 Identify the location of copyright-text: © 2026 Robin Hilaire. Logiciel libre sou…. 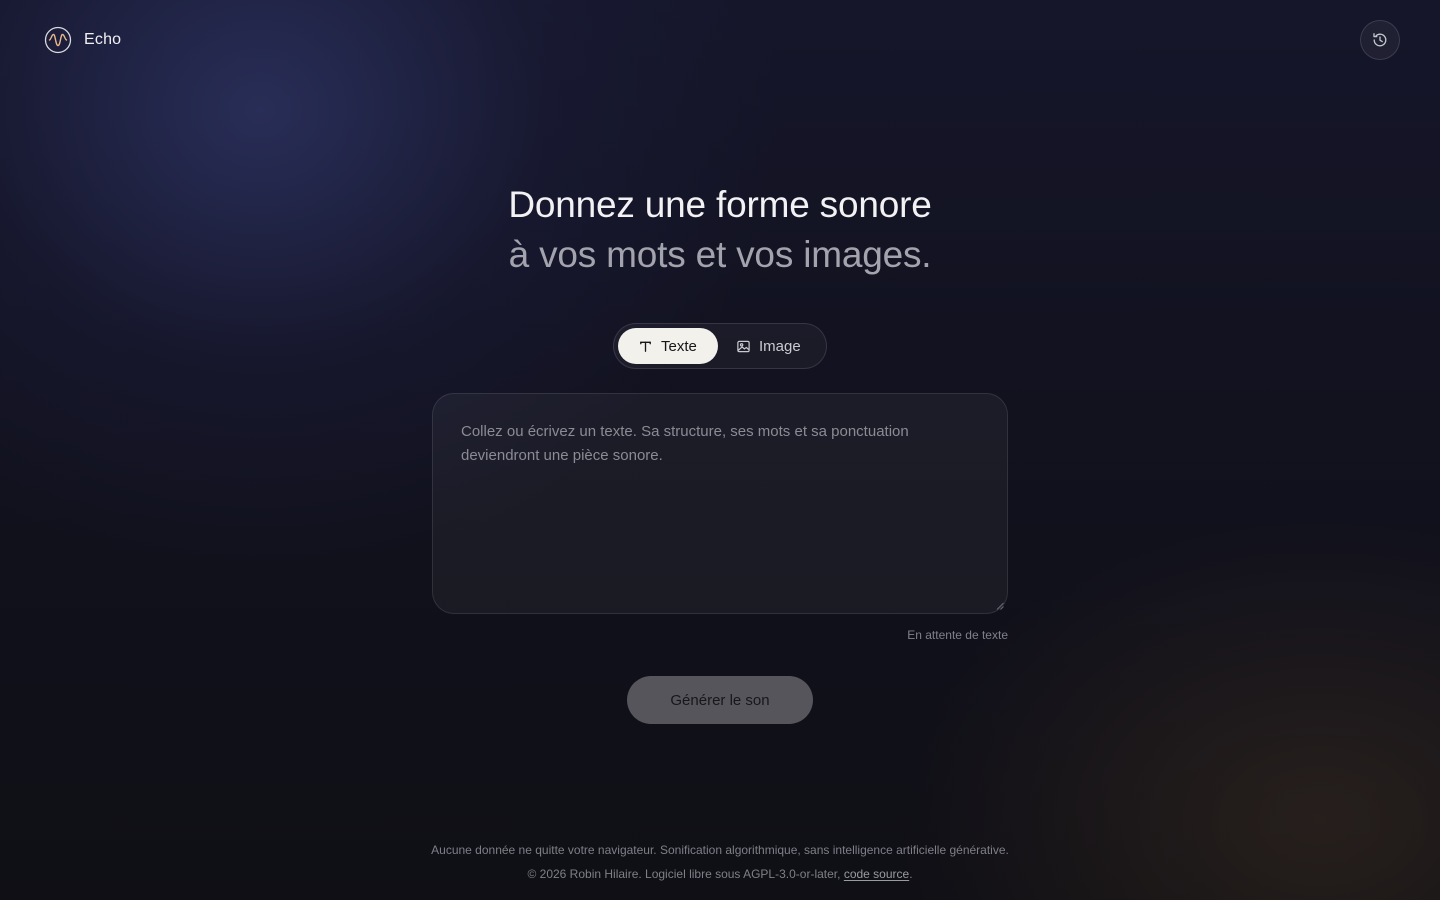
(685, 874).